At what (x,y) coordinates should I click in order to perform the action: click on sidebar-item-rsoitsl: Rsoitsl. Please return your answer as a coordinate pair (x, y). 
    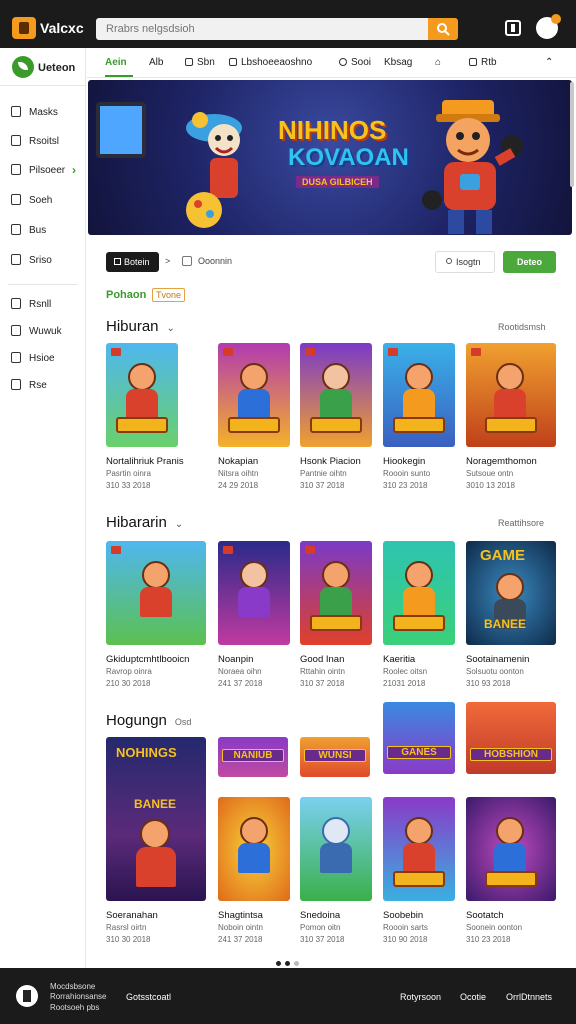
    Looking at the image, I should click on (43, 141).